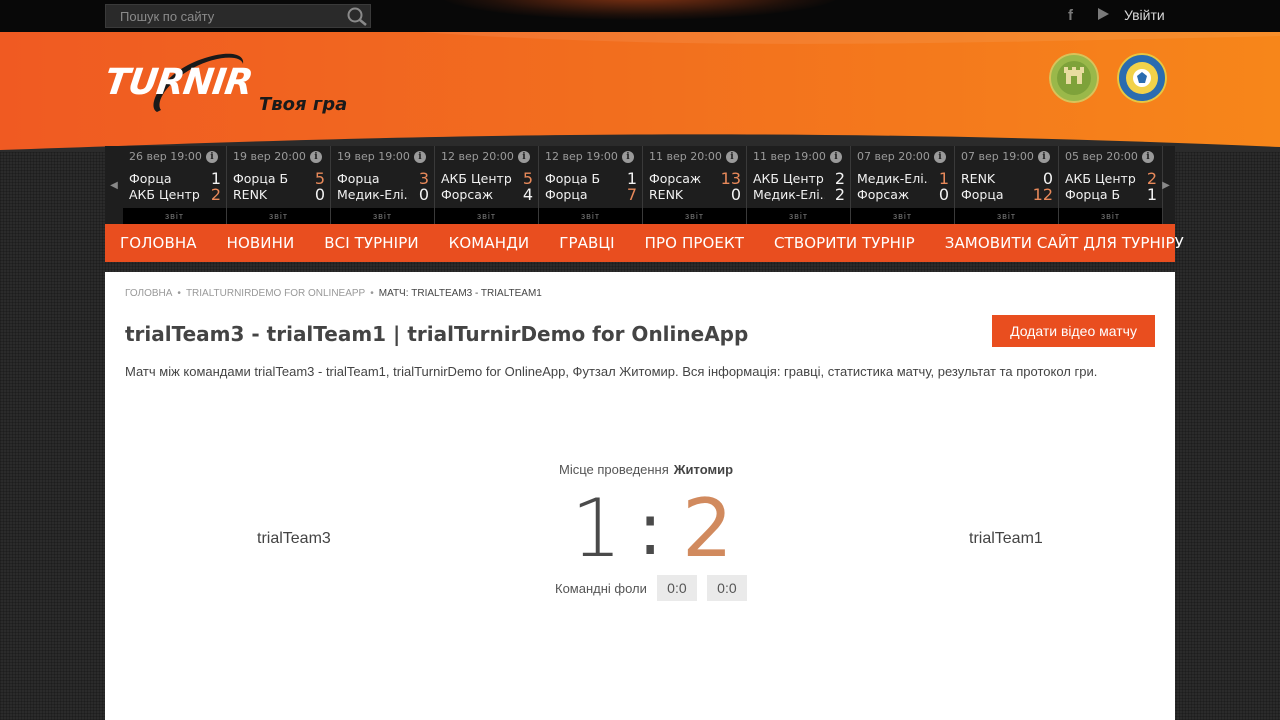 The height and width of the screenshot is (720, 1280). I want to click on away-team-name: trialTeam1, so click(1006, 539).